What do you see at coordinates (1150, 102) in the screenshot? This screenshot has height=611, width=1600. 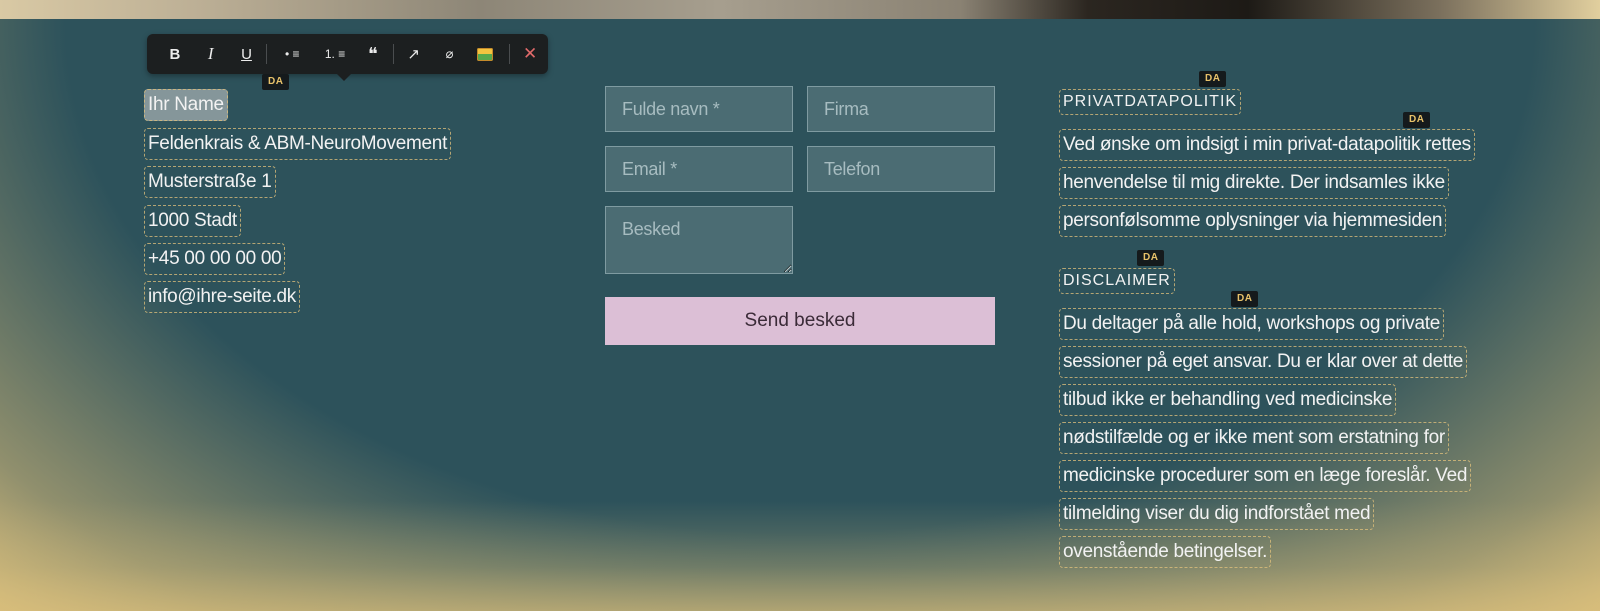 I see `privacy-heading: PRIVATDATAPOLITIK` at bounding box center [1150, 102].